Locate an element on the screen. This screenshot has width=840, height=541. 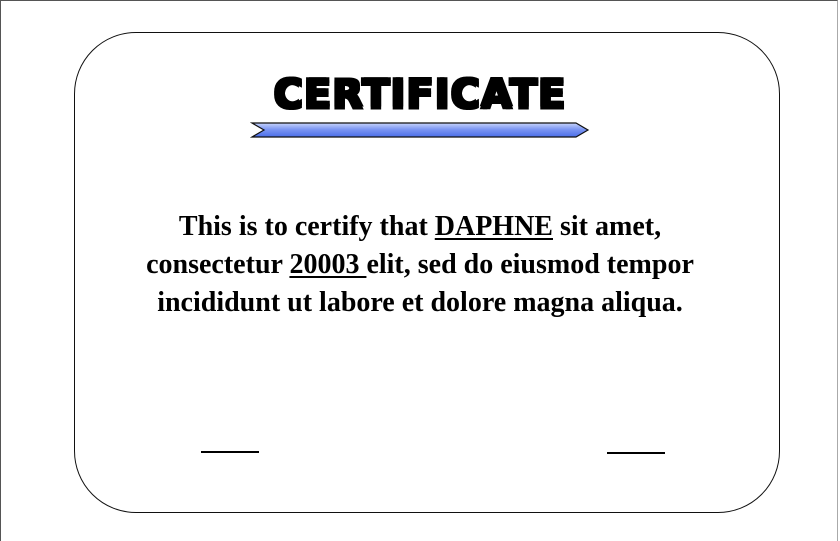
signature-line-right is located at coordinates (636, 453).